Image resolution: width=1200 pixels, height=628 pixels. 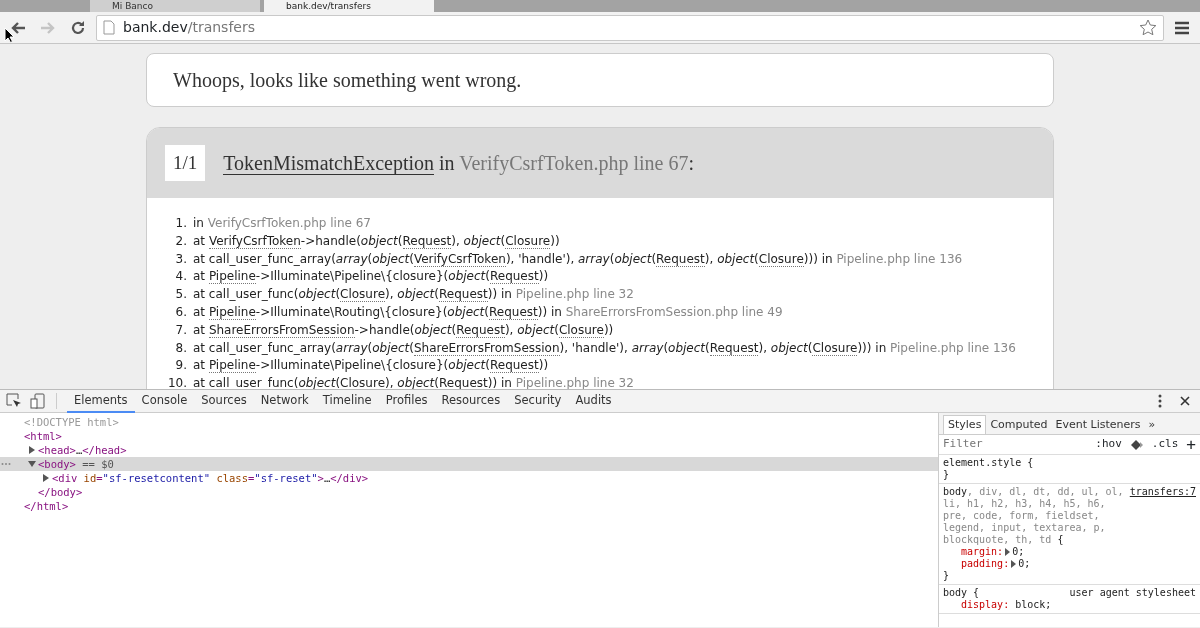 What do you see at coordinates (347, 401) in the screenshot?
I see `devtools-tab: Timeline` at bounding box center [347, 401].